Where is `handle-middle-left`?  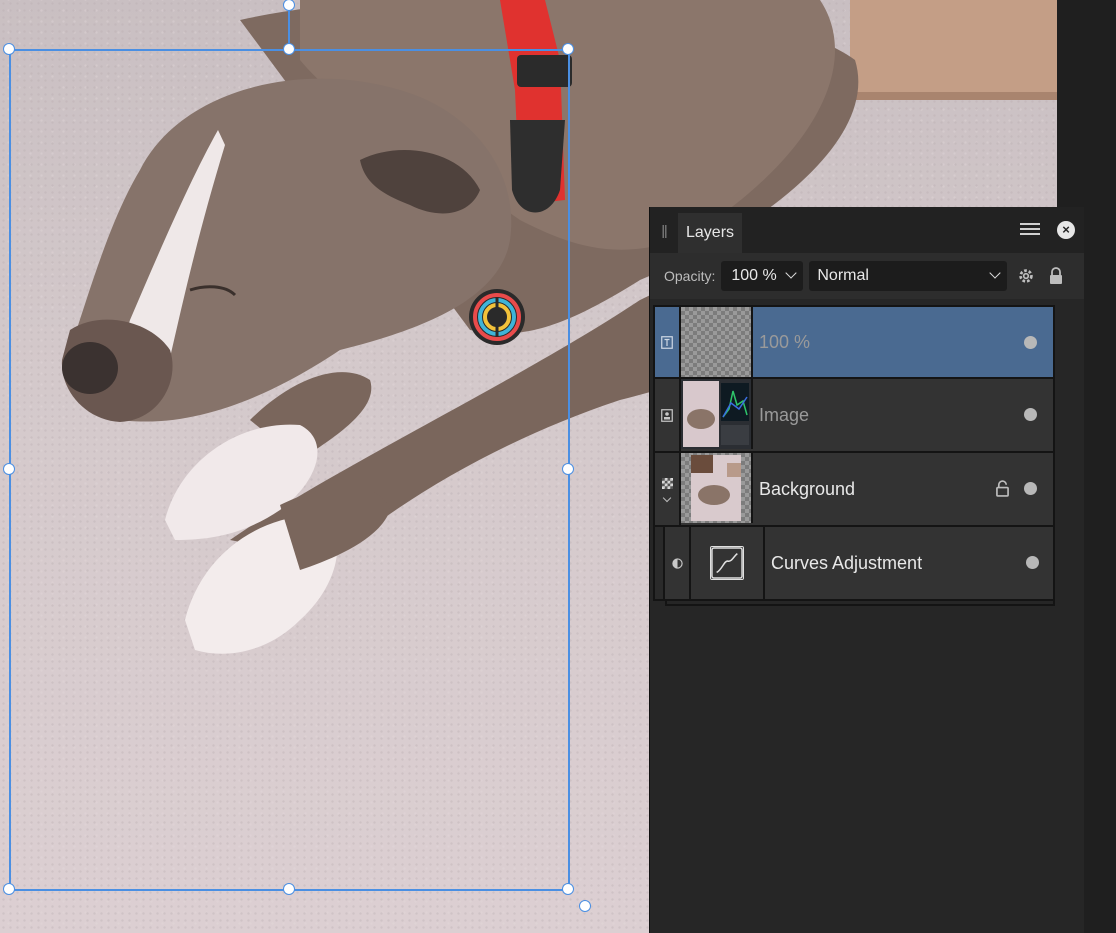
handle-middle-left is located at coordinates (9, 469).